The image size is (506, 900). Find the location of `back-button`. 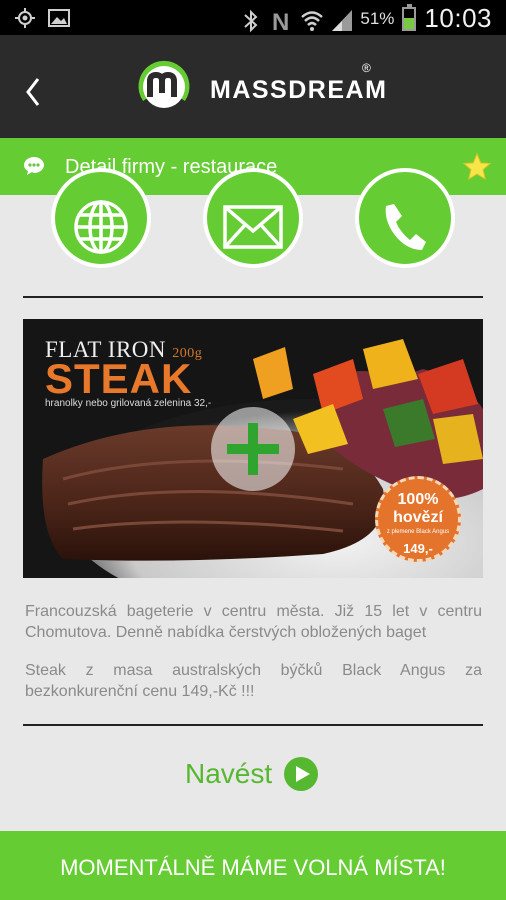

back-button is located at coordinates (34, 92).